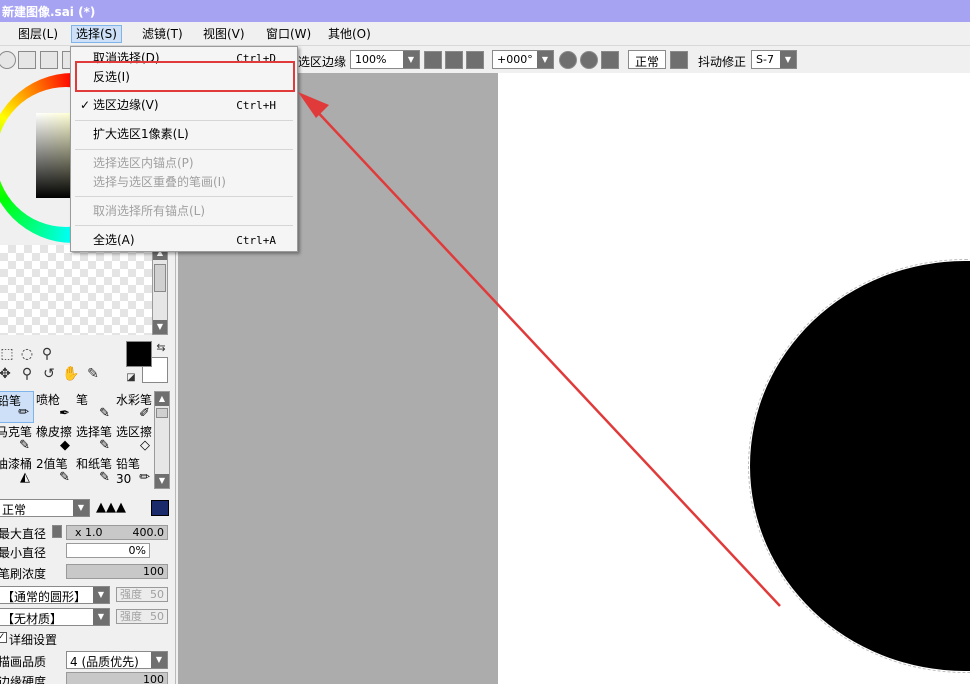 This screenshot has height=684, width=970. What do you see at coordinates (108, 550) in the screenshot?
I see `min-size-slider: 0%` at bounding box center [108, 550].